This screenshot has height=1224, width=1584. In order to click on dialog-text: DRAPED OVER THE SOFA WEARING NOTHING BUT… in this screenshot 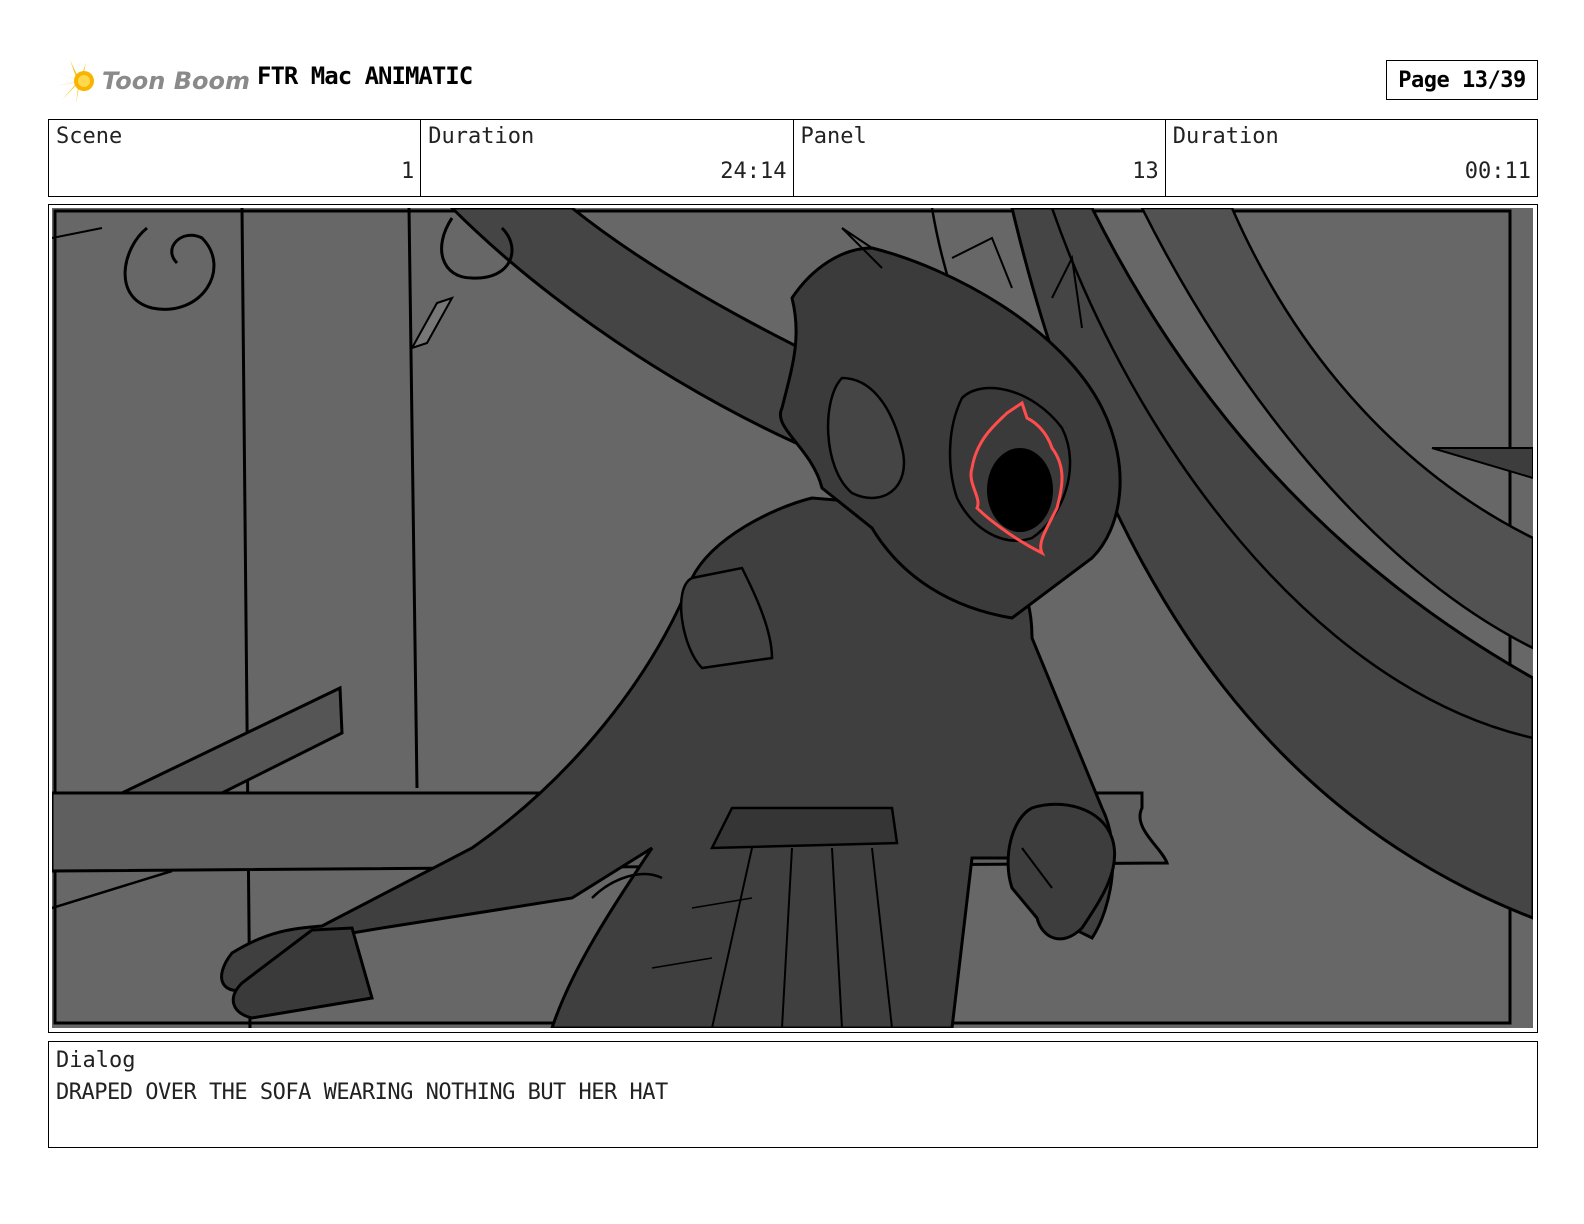, I will do `click(362, 1092)`.